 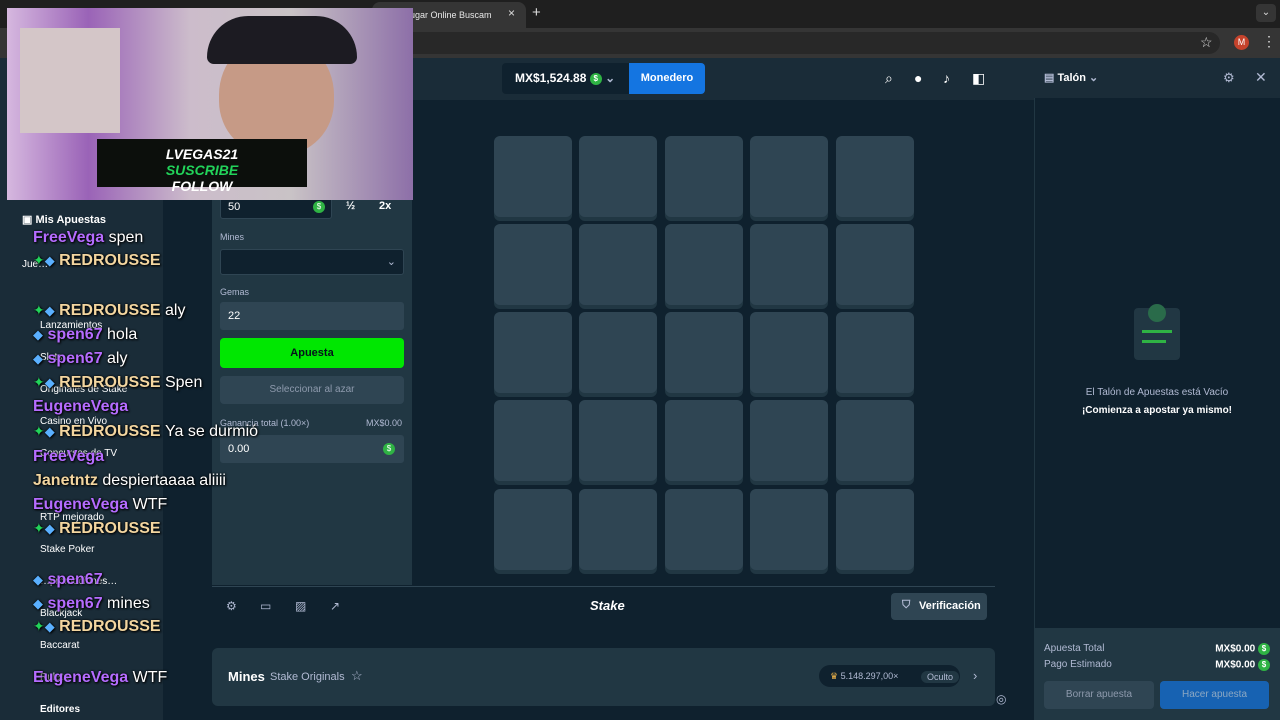 What do you see at coordinates (1157, 649) in the screenshot?
I see `total-bet-row: Apuesta Total MX$0.00 $` at bounding box center [1157, 649].